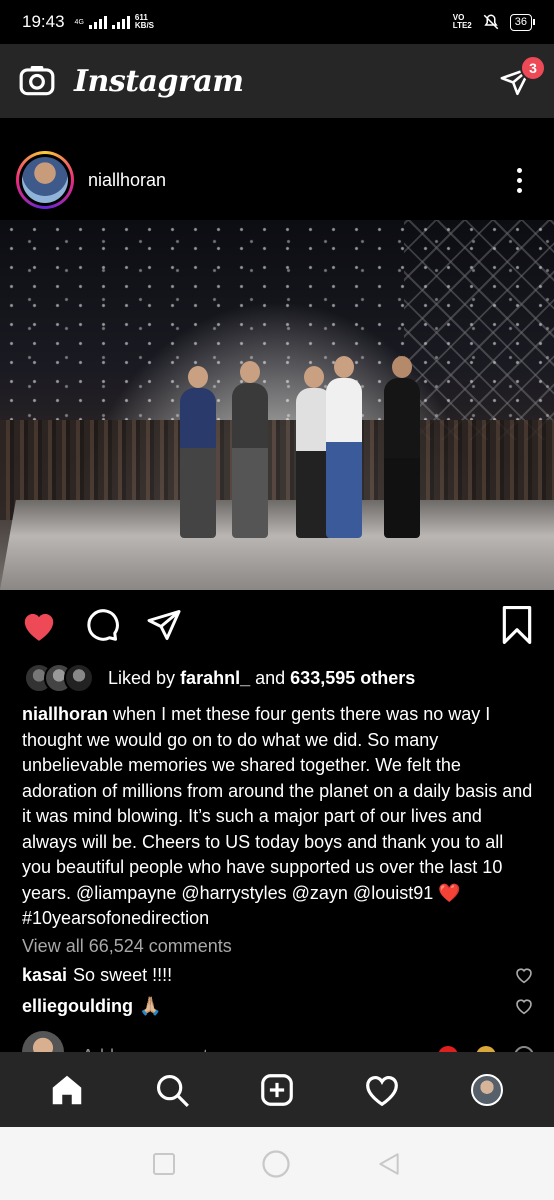 Image resolution: width=554 pixels, height=1200 pixels. What do you see at coordinates (479, 330) in the screenshot?
I see `stage-truss` at bounding box center [479, 330].